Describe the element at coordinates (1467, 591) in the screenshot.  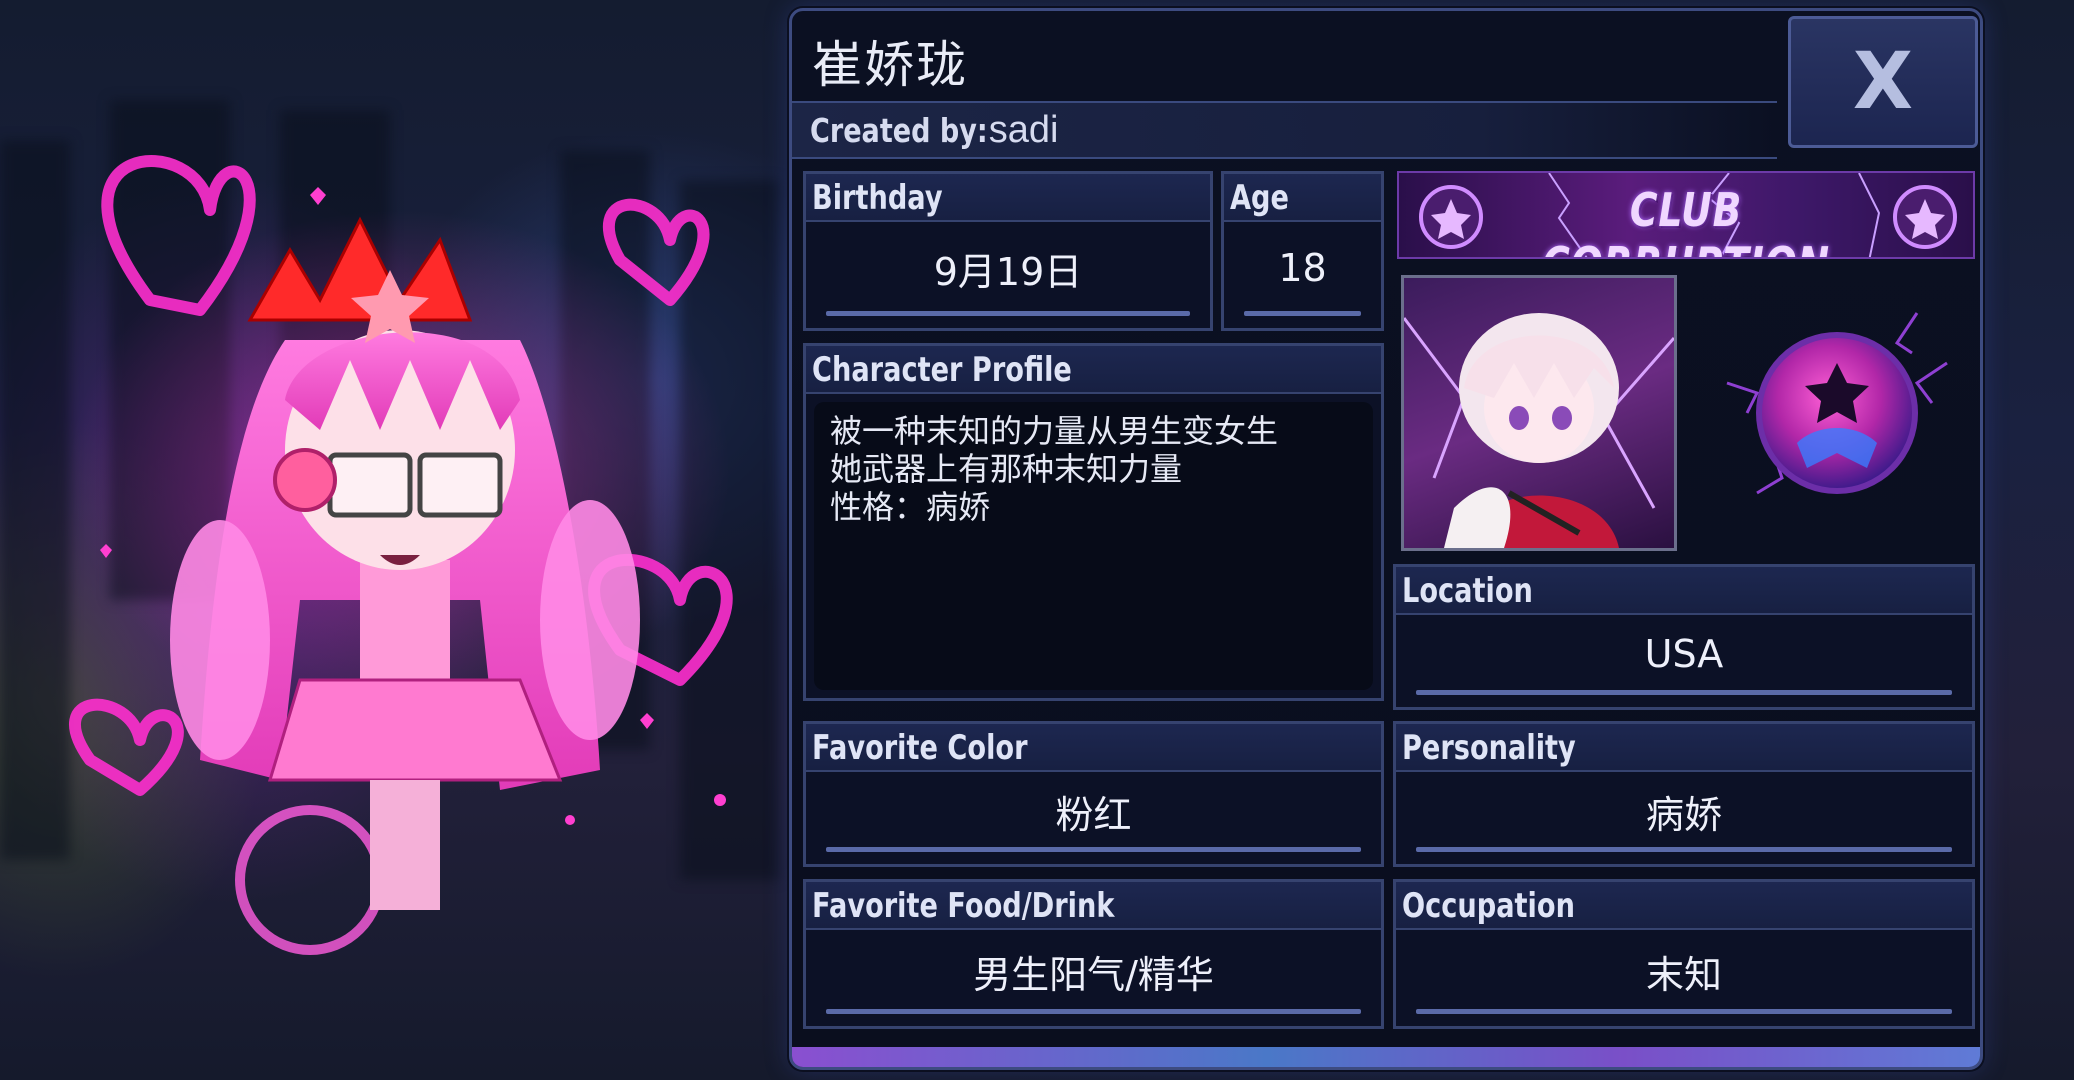
I see `location-label: Location` at that location.